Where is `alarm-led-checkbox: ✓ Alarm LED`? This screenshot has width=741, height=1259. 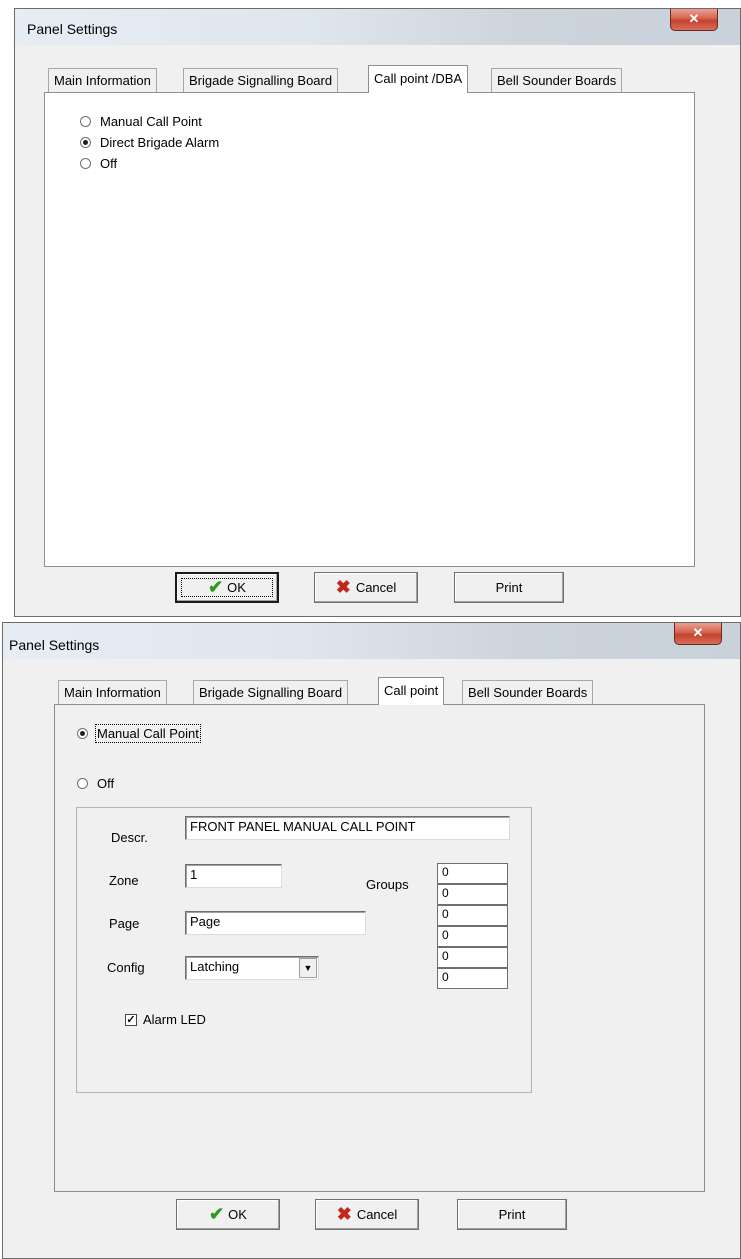
alarm-led-checkbox: ✓ Alarm LED is located at coordinates (165, 1019).